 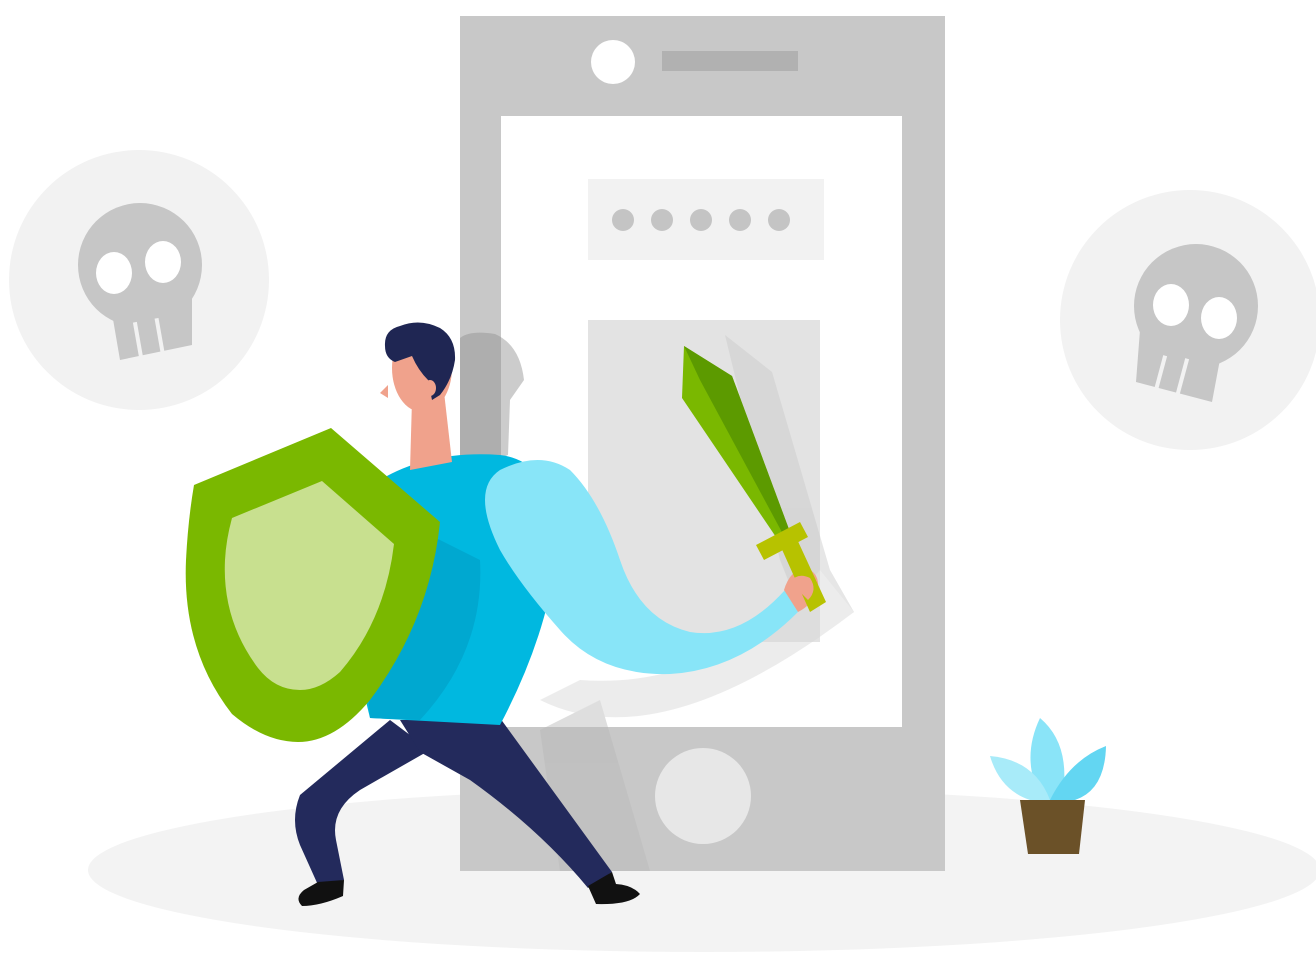 What do you see at coordinates (1052, 827) in the screenshot?
I see `plant-pot` at bounding box center [1052, 827].